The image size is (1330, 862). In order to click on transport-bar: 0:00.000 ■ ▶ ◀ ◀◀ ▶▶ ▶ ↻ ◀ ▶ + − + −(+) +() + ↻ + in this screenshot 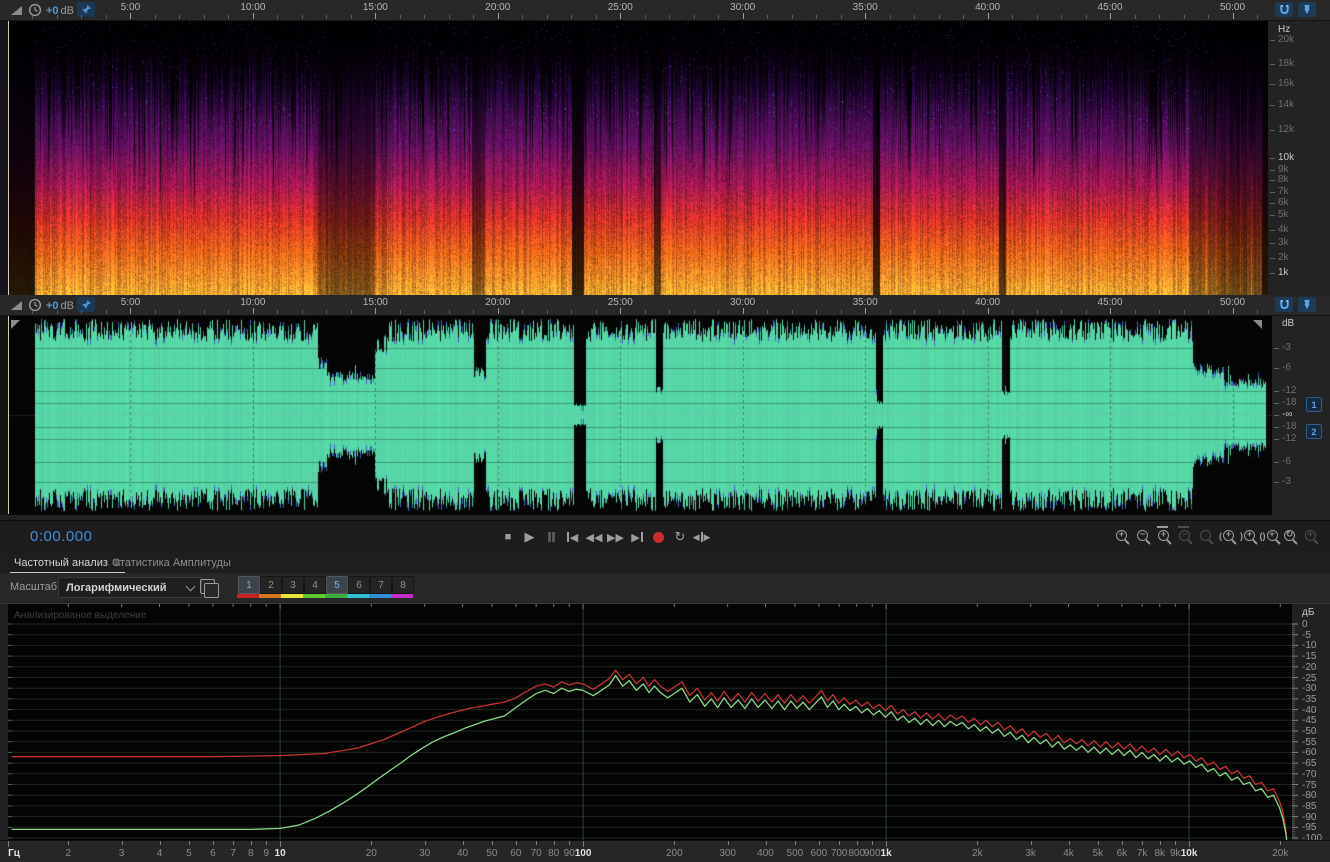, I will do `click(665, 538)`.